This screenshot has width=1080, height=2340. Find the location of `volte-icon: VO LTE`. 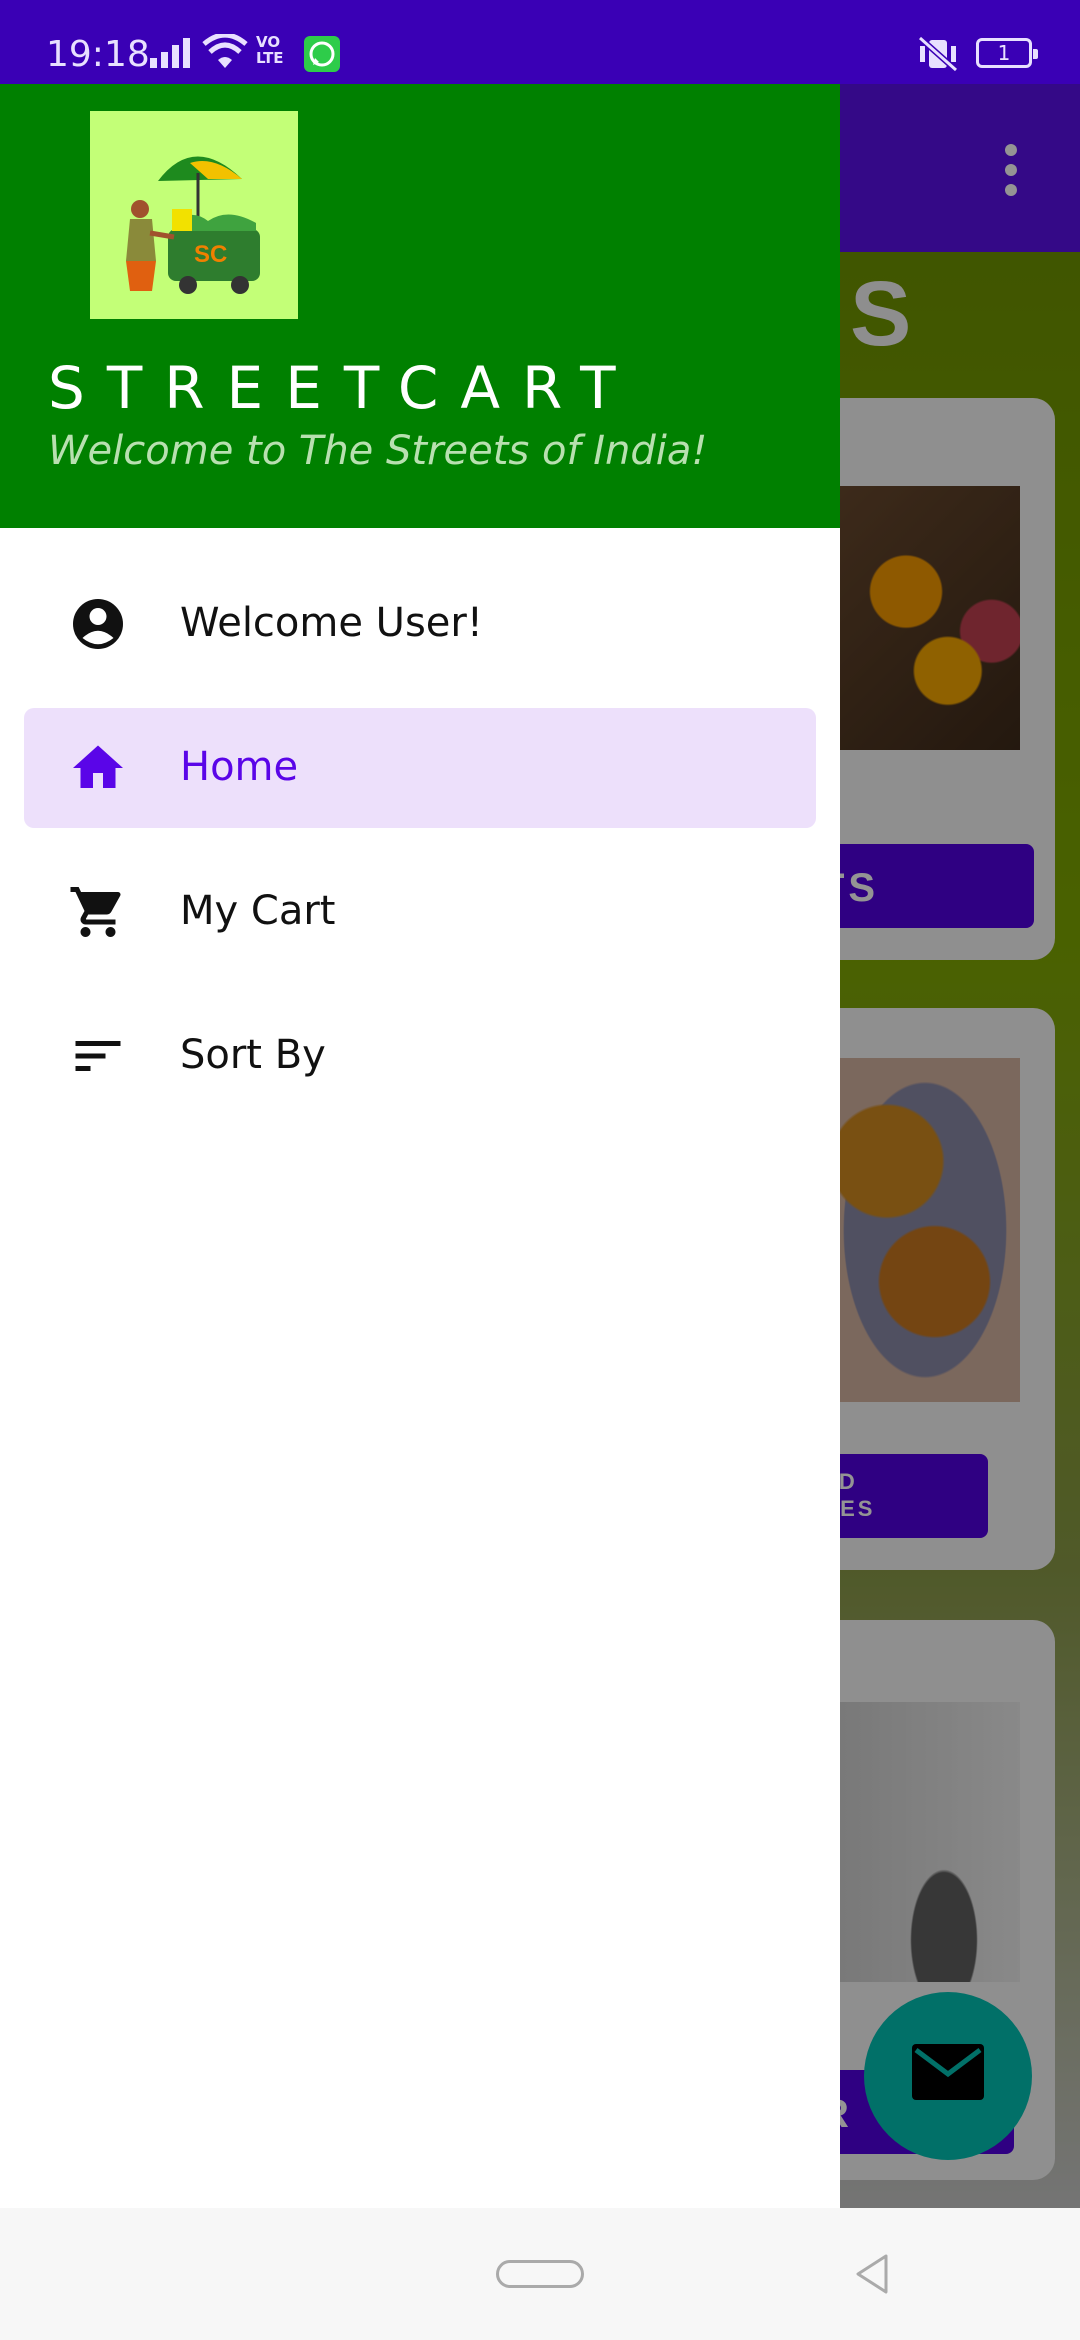

volte-icon: VO LTE is located at coordinates (270, 50).